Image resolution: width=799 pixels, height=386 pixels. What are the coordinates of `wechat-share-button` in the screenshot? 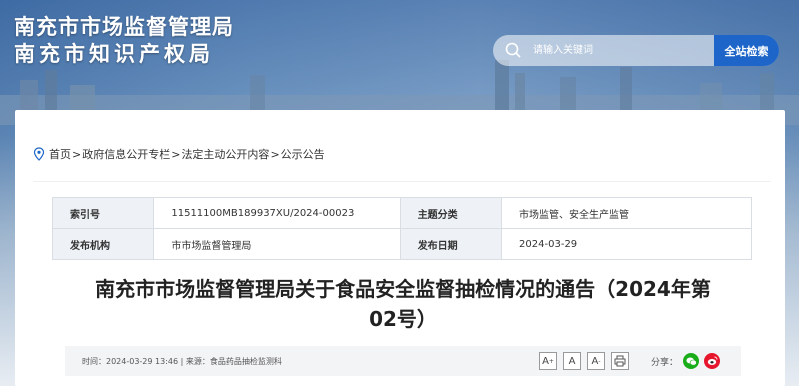 It's located at (691, 361).